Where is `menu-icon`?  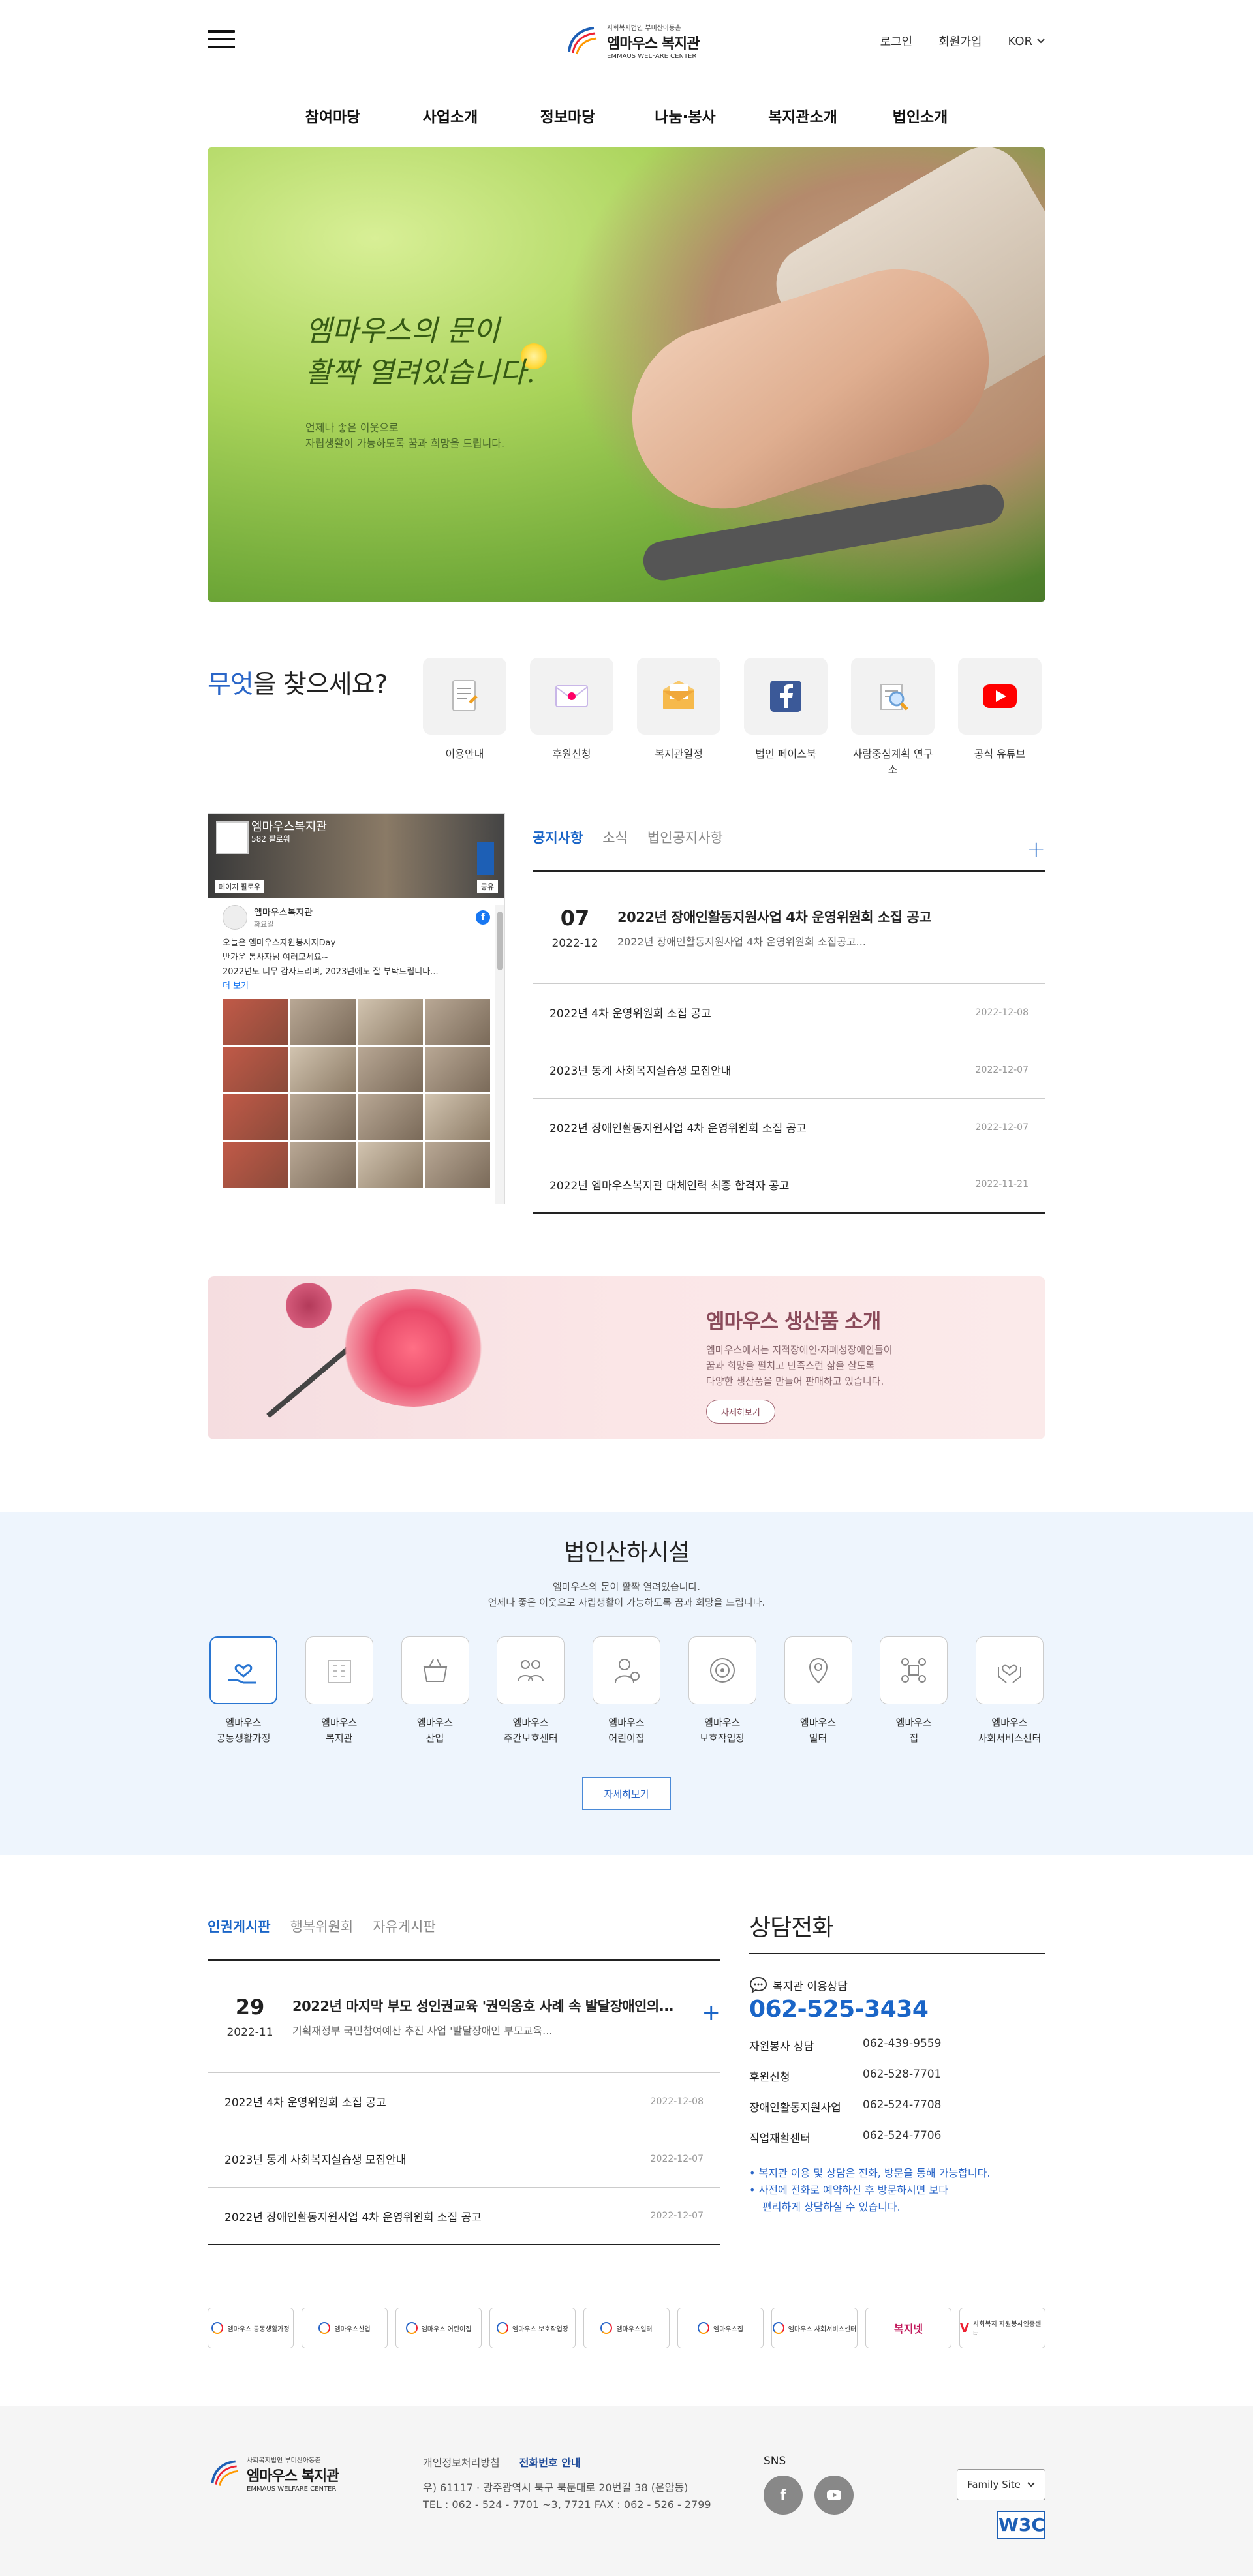
menu-icon is located at coordinates (221, 40).